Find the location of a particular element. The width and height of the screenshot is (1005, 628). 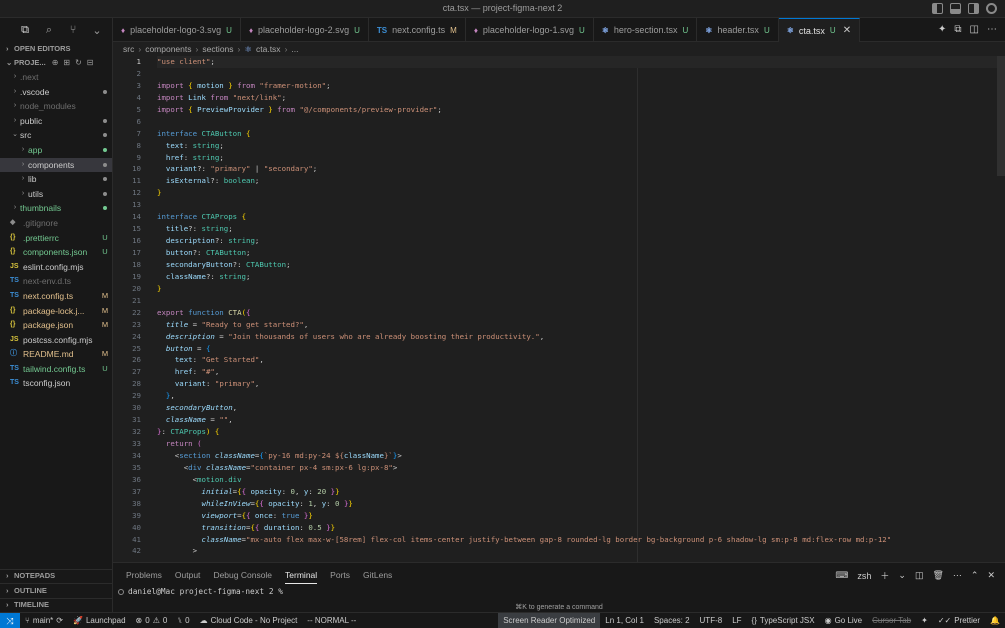

breadcrumb-item: components is located at coordinates (168, 49).